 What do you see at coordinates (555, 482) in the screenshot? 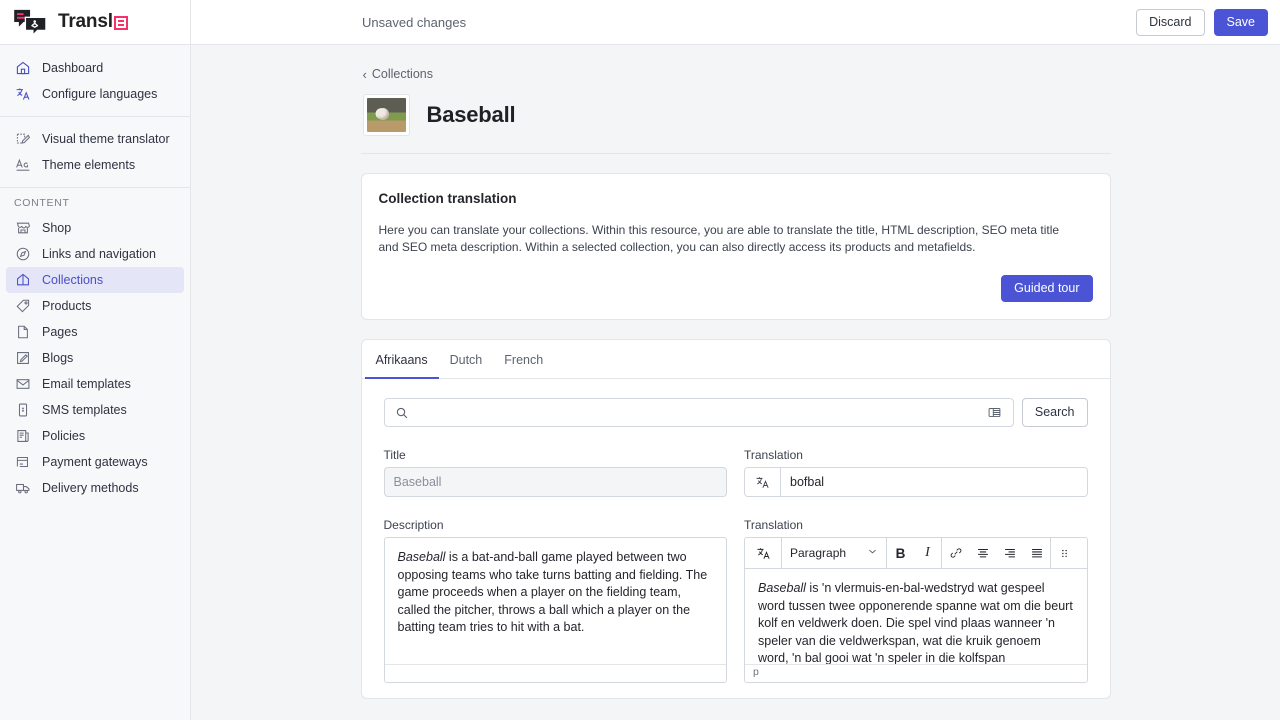
I see `title-source-input` at bounding box center [555, 482].